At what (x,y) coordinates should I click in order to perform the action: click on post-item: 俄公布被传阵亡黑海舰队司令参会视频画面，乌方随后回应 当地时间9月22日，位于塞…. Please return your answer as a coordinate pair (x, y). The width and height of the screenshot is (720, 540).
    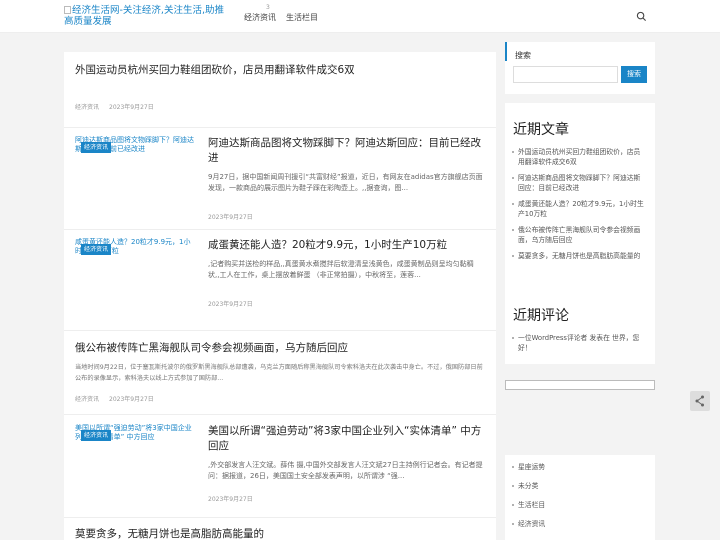
    Looking at the image, I should click on (280, 372).